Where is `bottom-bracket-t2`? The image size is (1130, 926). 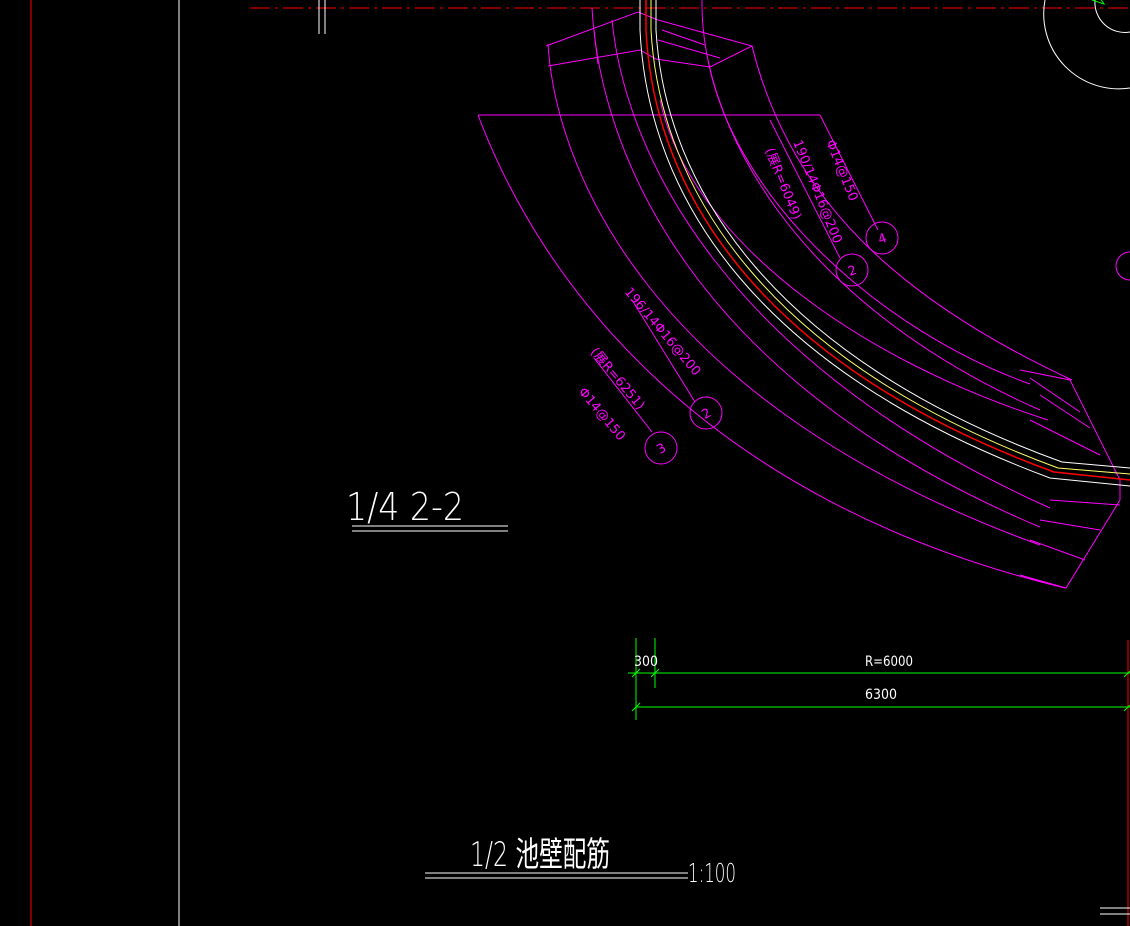 bottom-bracket-t2 is located at coordinates (1065, 411).